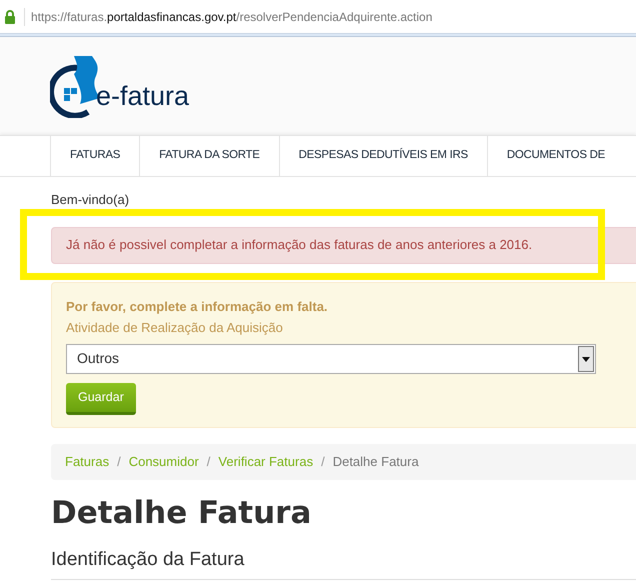  I want to click on field-label: Atividade de Realização da Aquisição, so click(175, 328).